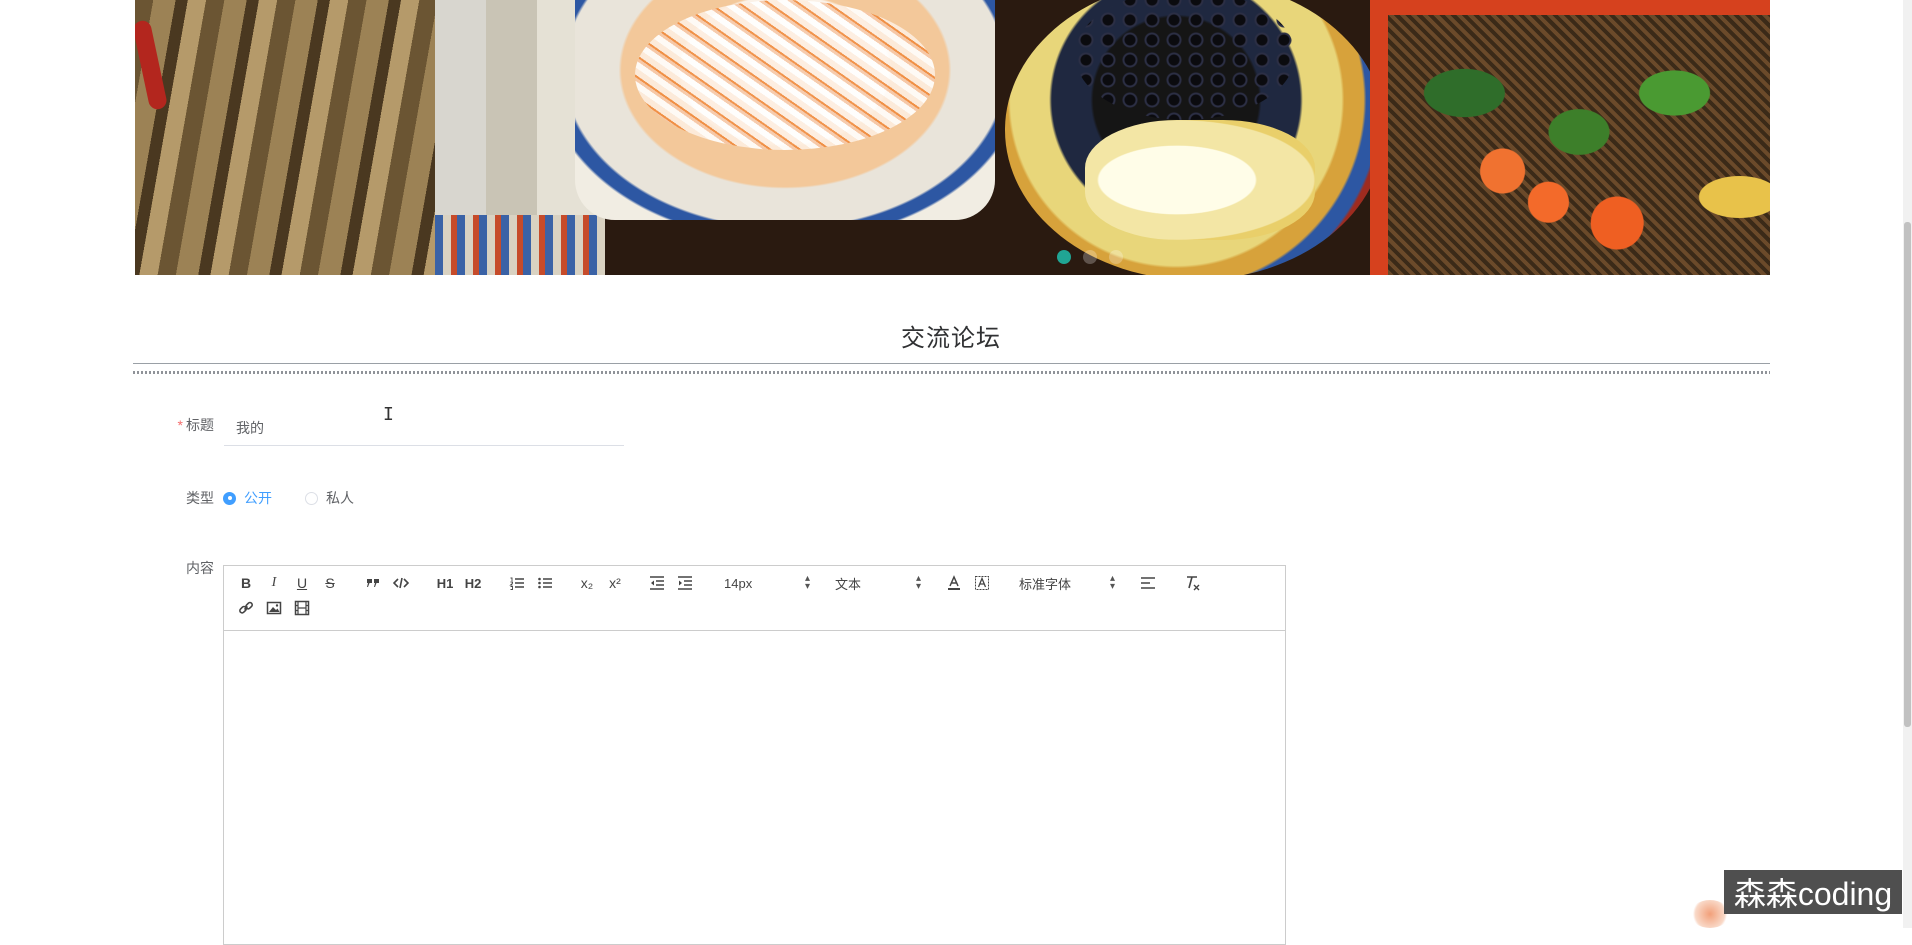  I want to click on align-button, so click(1148, 583).